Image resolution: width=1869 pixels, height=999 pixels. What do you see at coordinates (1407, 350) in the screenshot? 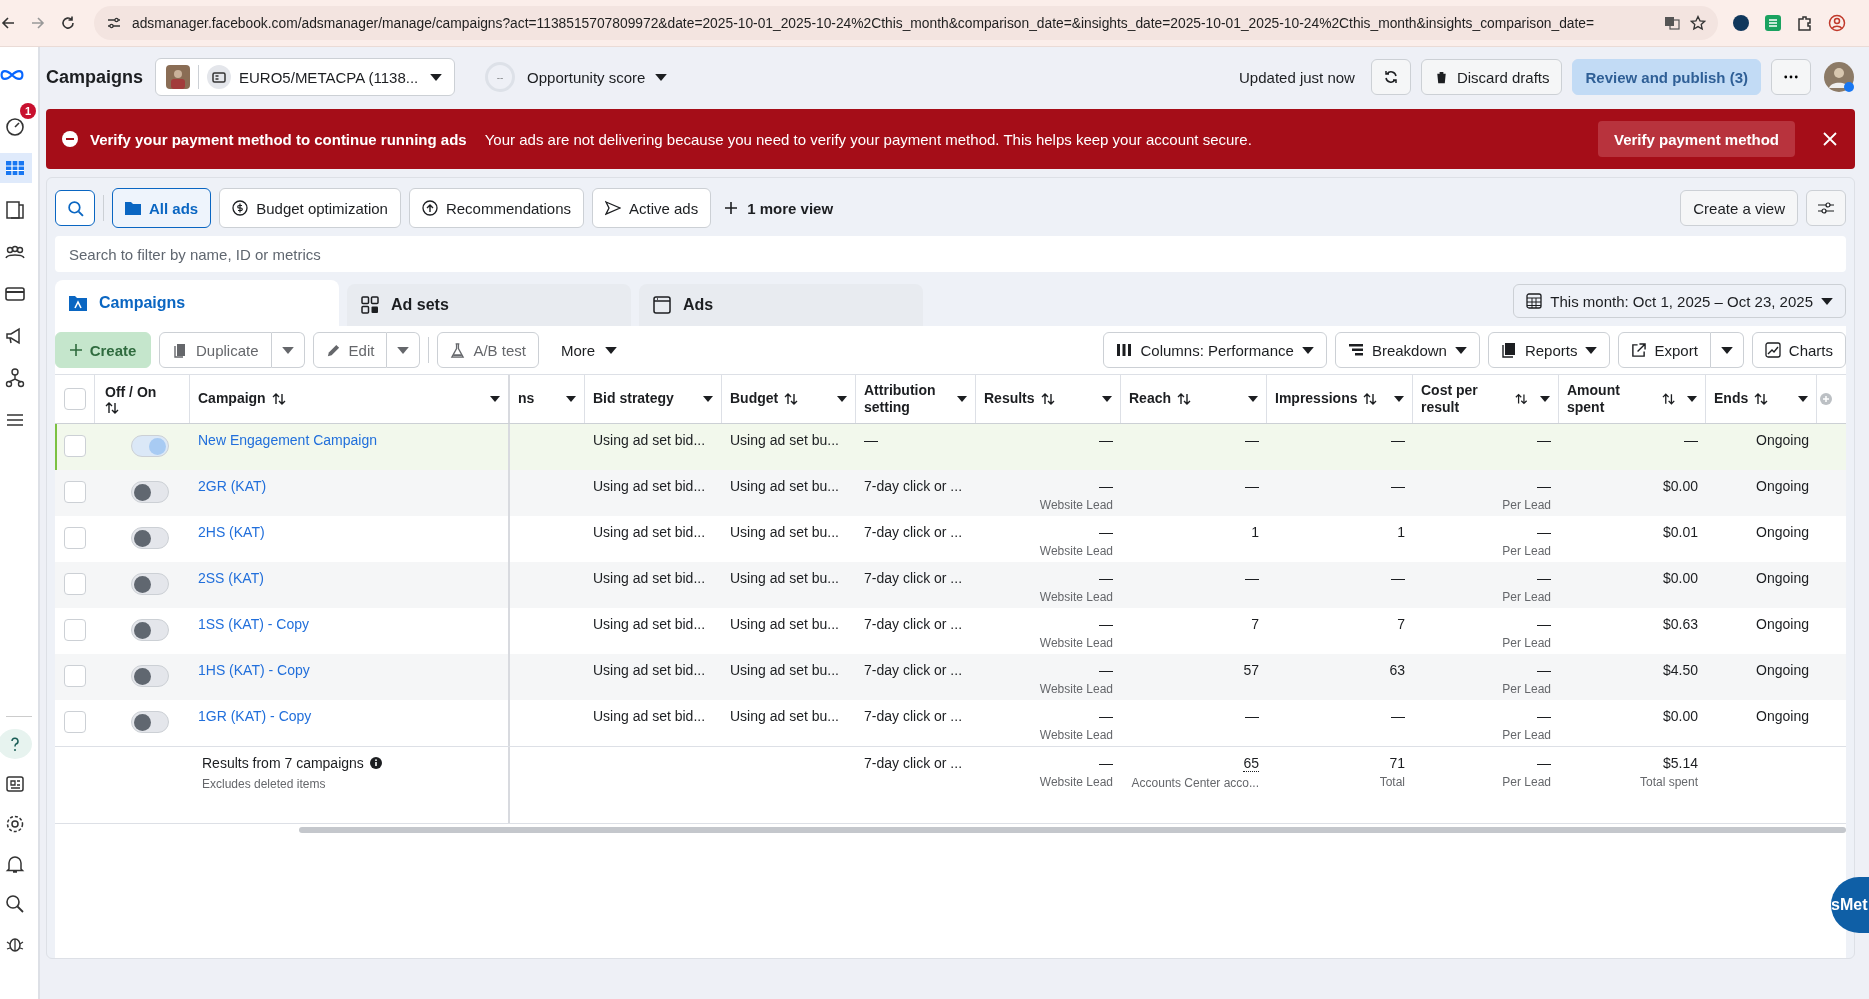
I see `breakdown-button: Breakdown` at bounding box center [1407, 350].